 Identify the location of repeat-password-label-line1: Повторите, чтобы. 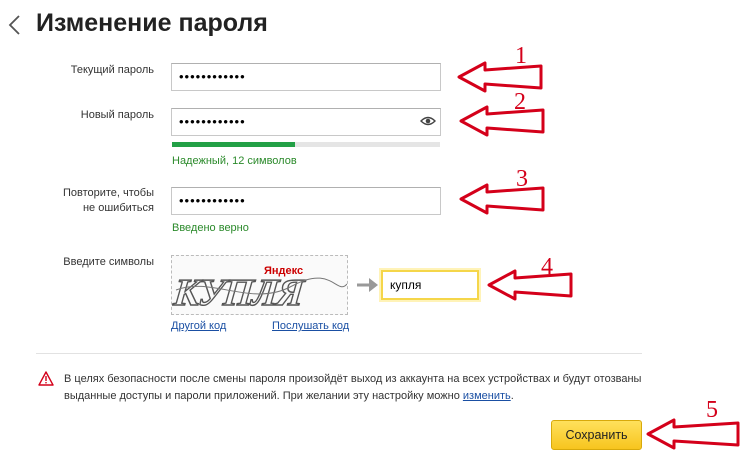
(108, 193).